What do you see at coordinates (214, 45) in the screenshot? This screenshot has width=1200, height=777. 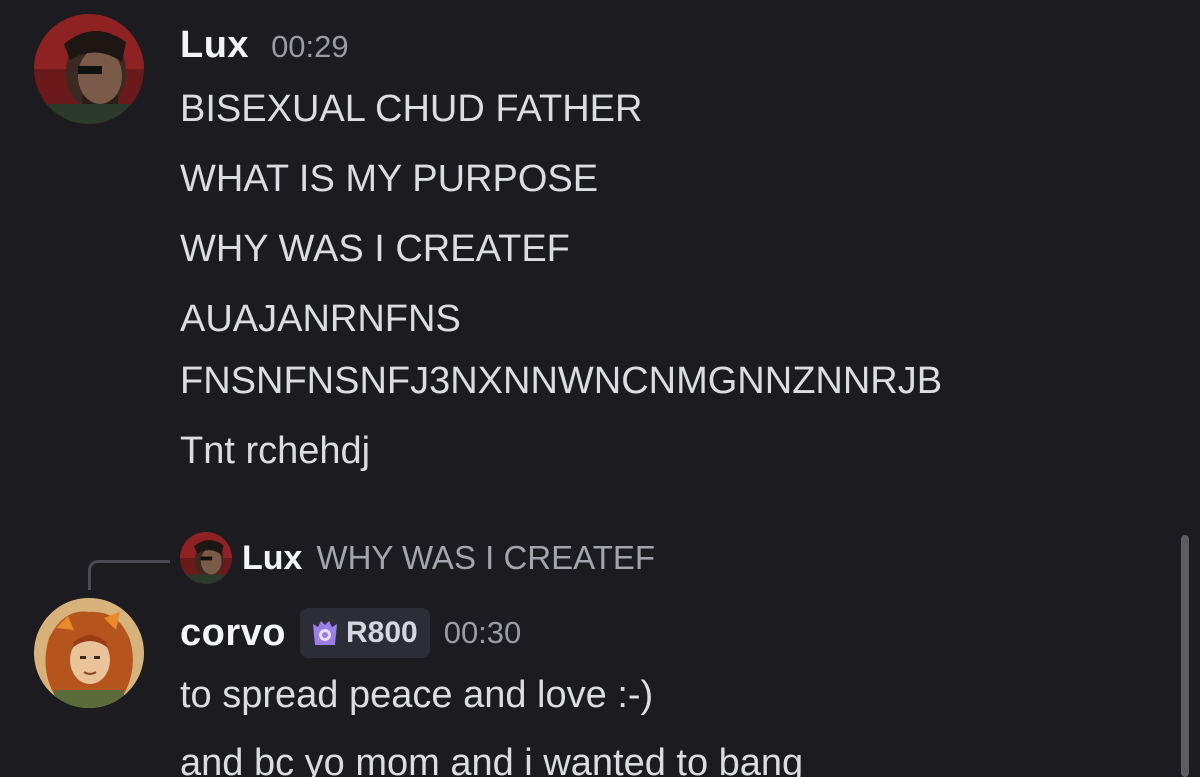 I see `username-lux: Lux` at bounding box center [214, 45].